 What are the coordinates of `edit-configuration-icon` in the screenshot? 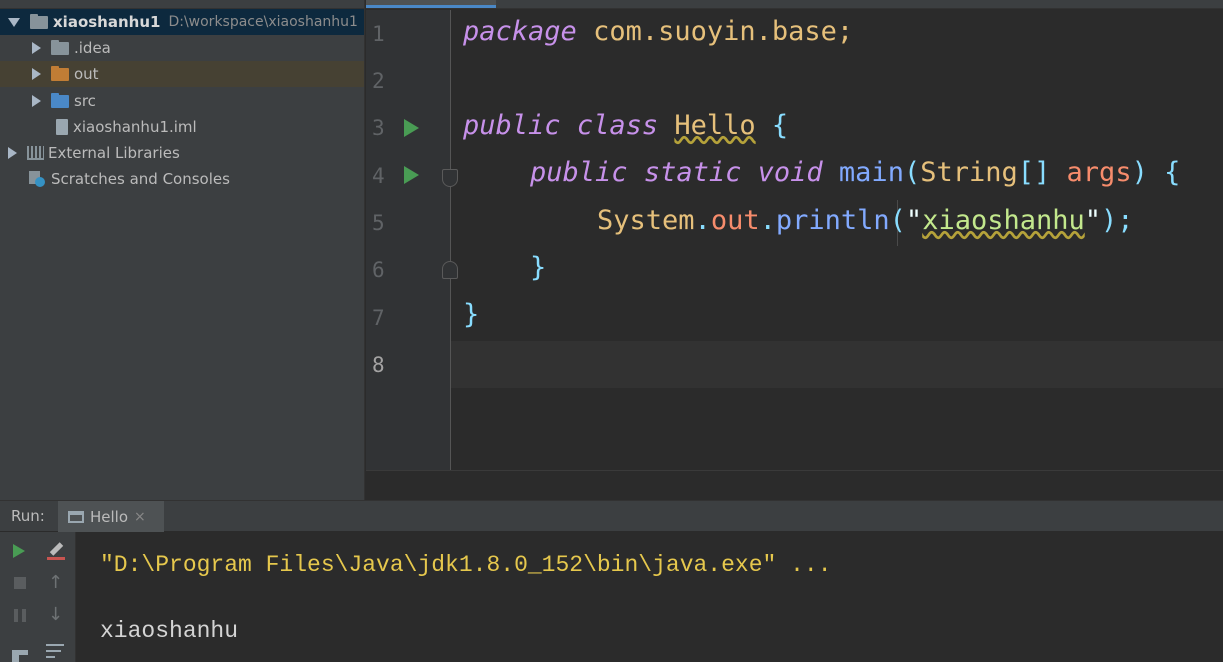 It's located at (56, 551).